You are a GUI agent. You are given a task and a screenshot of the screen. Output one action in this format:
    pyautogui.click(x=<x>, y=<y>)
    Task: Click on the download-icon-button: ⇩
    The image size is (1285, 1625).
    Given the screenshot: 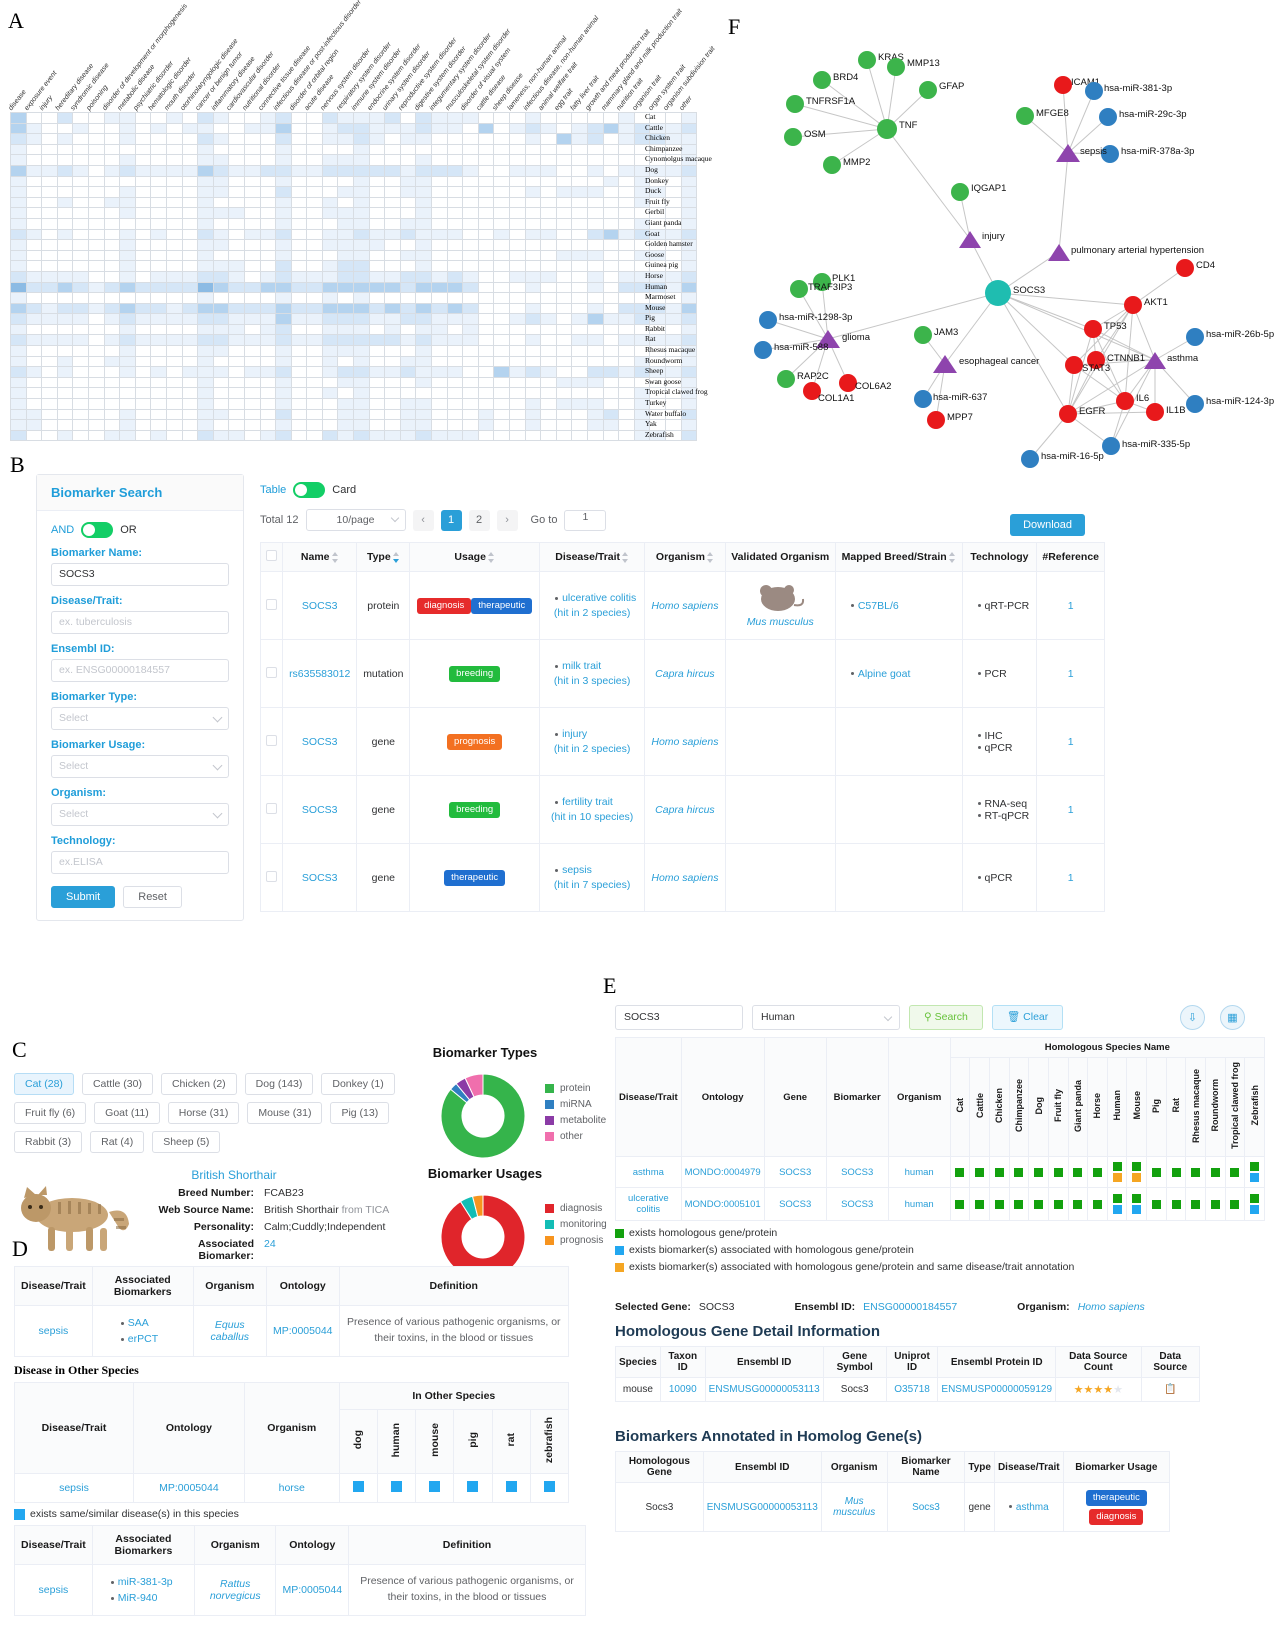 What is the action you would take?
    pyautogui.click(x=1192, y=1017)
    